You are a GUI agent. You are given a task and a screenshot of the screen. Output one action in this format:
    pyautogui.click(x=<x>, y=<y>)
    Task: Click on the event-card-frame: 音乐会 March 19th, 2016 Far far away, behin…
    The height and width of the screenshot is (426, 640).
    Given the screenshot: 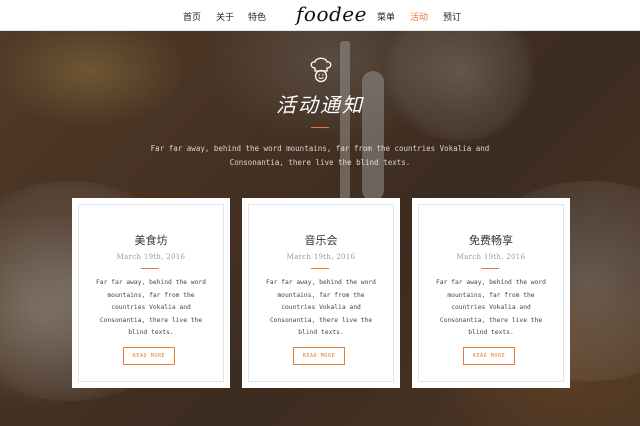 What is the action you would take?
    pyautogui.click(x=321, y=293)
    